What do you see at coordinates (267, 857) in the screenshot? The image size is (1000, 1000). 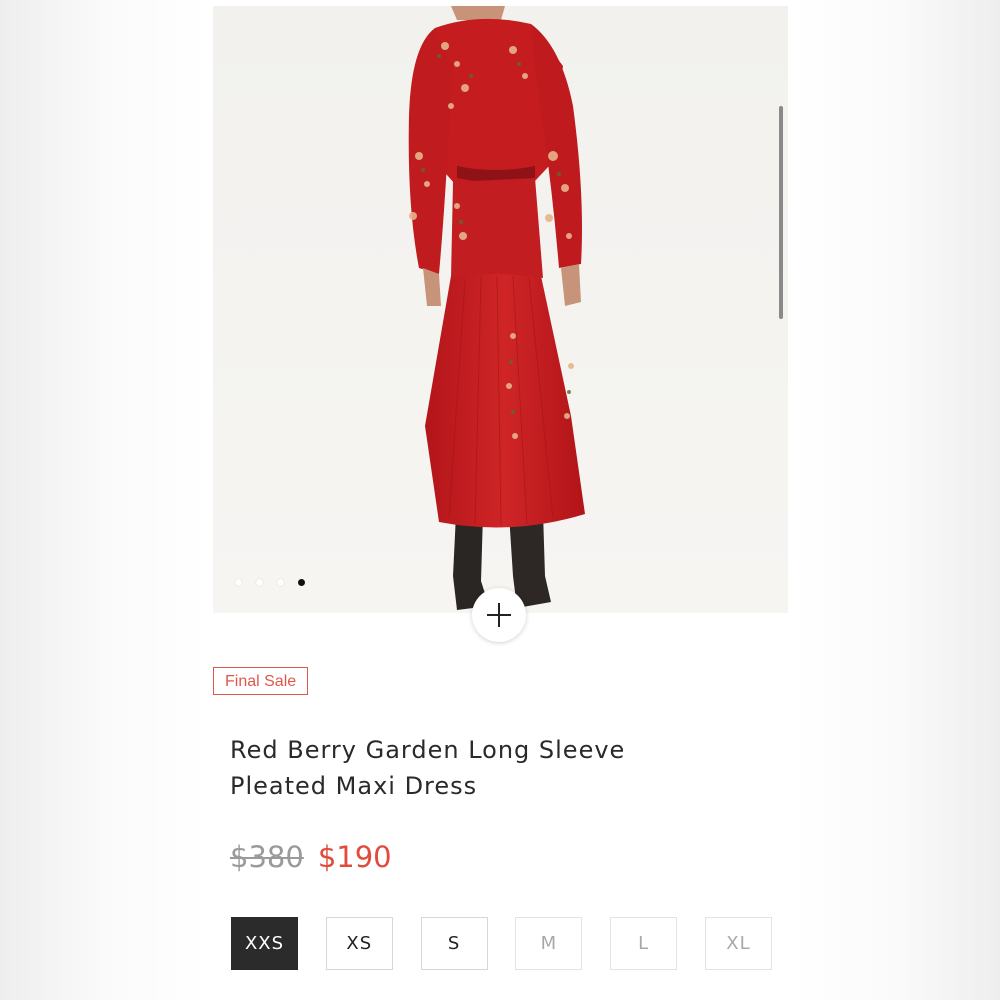 I see `original-price: $380` at bounding box center [267, 857].